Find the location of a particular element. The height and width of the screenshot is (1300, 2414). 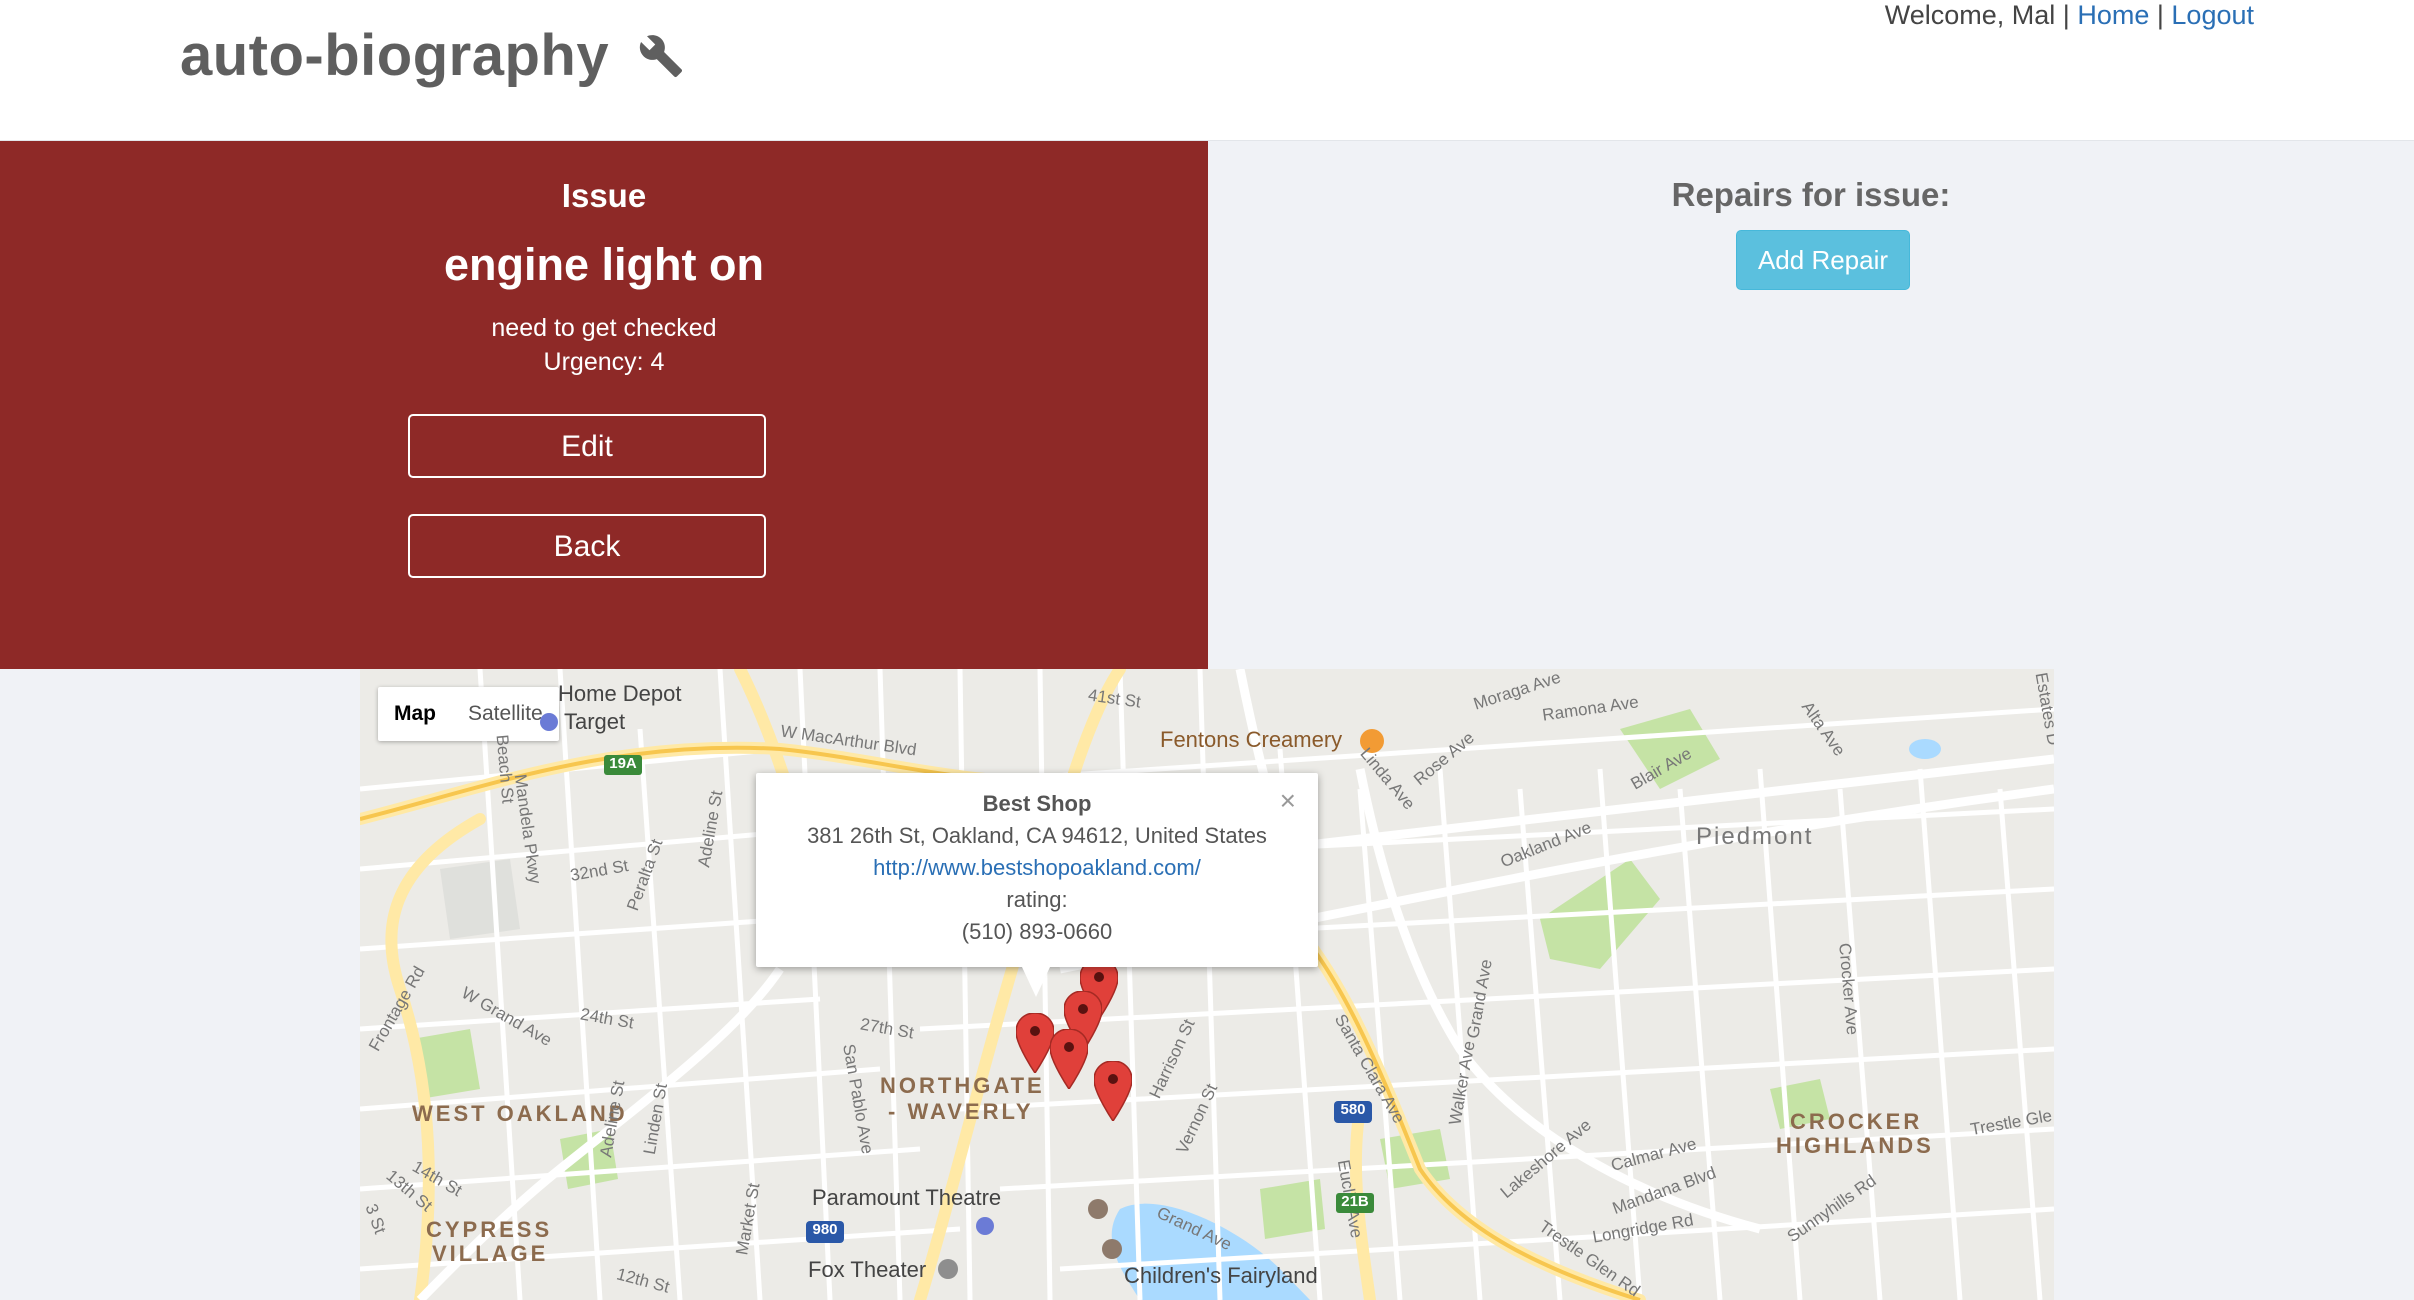

add-repair-button: Add Repair is located at coordinates (1823, 260).